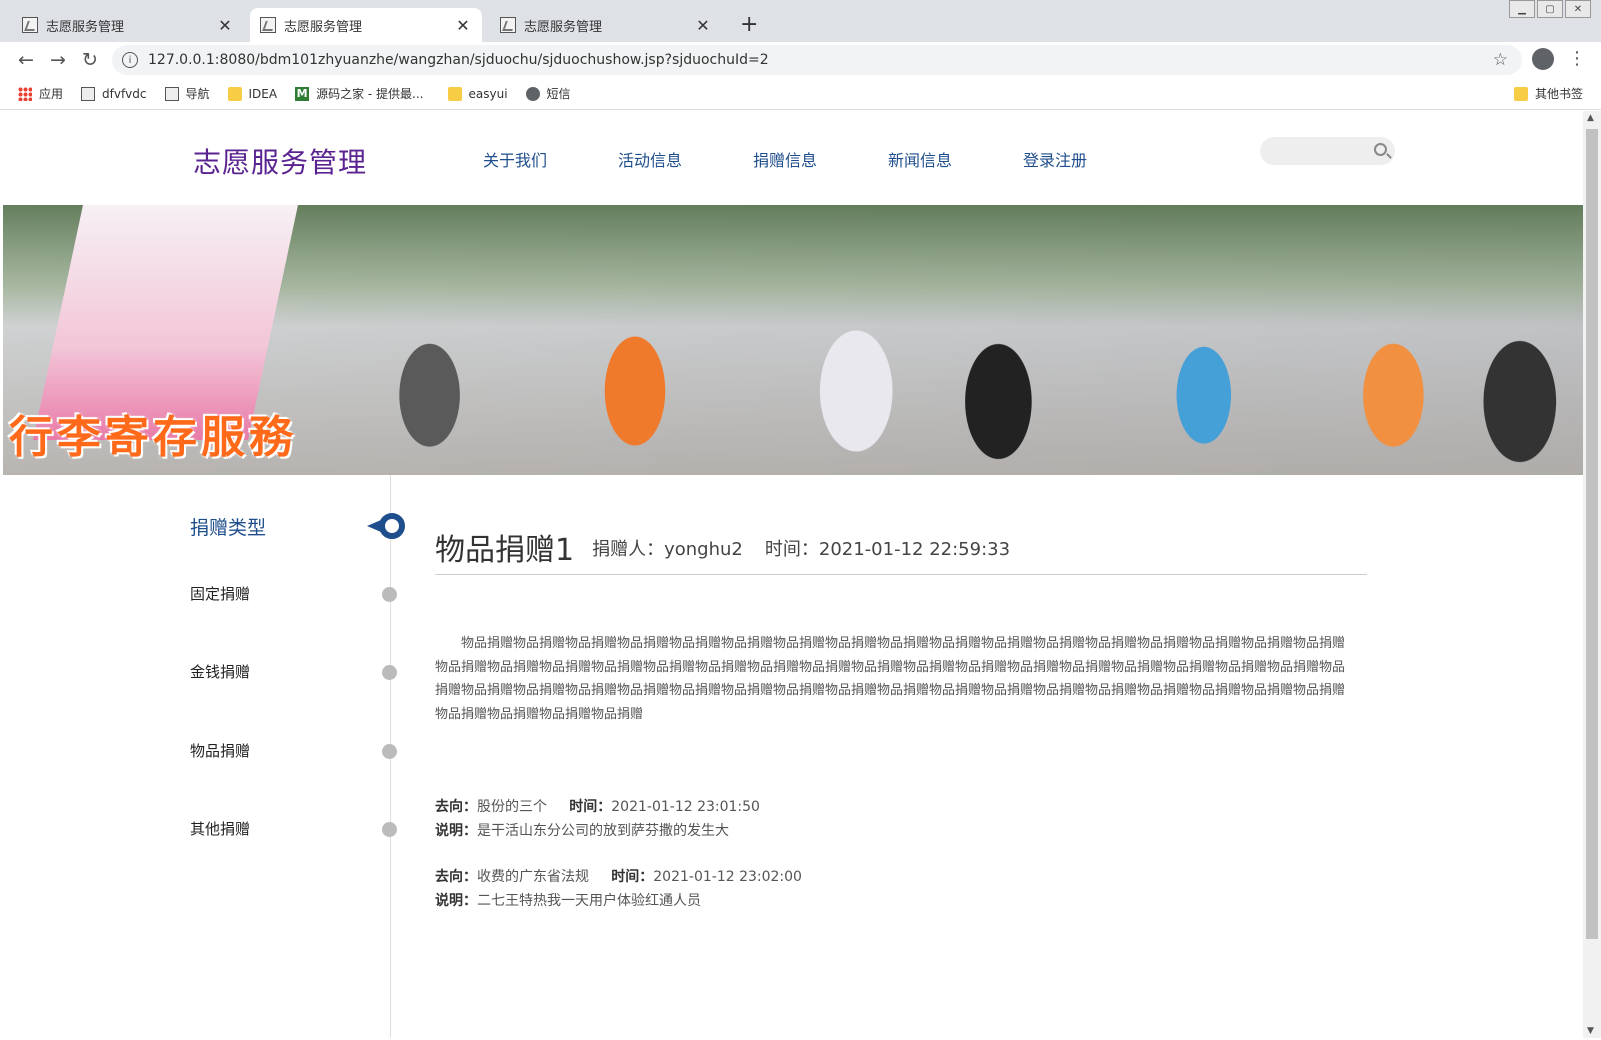  I want to click on search-icon, so click(1380, 149).